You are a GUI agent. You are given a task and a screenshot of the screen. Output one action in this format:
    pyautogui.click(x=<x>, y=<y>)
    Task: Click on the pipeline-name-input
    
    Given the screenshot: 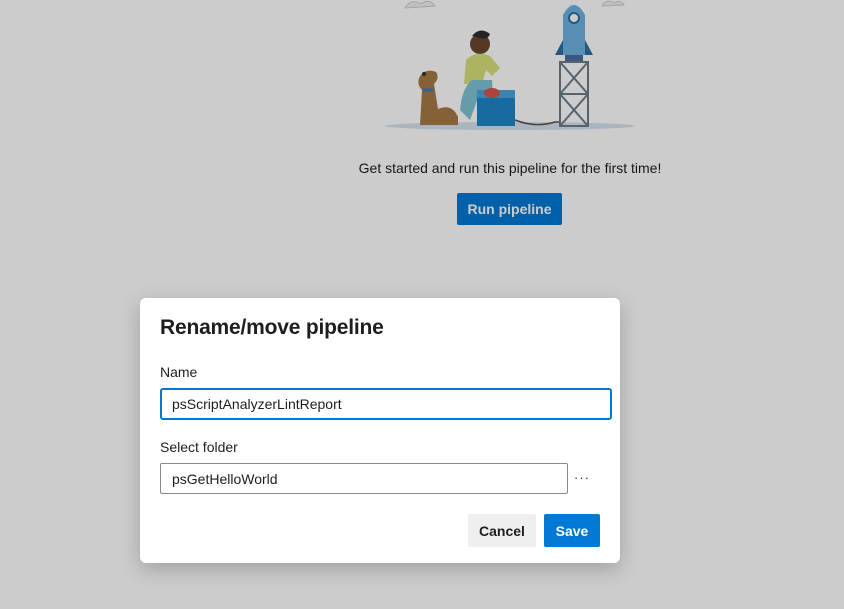 What is the action you would take?
    pyautogui.click(x=386, y=404)
    